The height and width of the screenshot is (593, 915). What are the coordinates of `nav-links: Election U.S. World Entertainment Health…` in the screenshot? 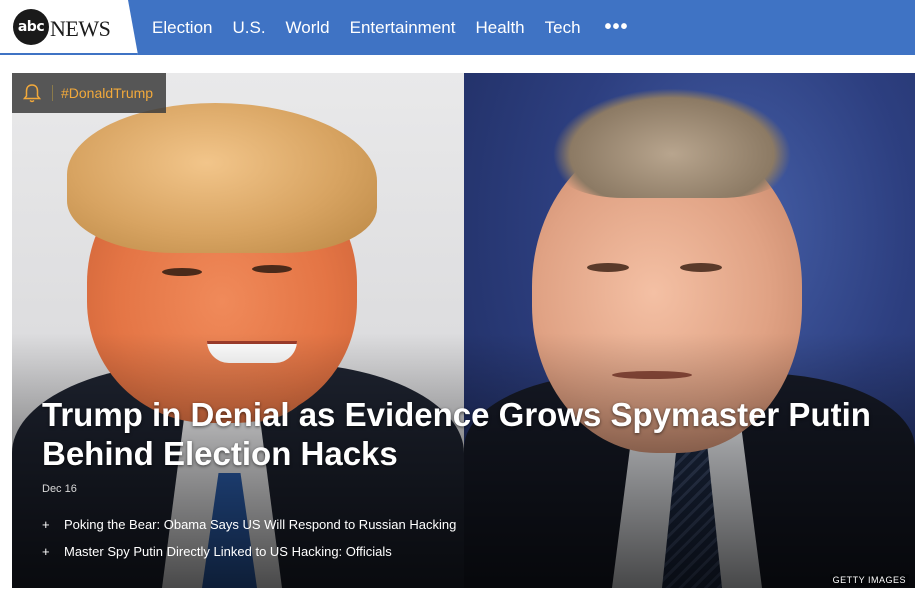 It's located at (390, 27).